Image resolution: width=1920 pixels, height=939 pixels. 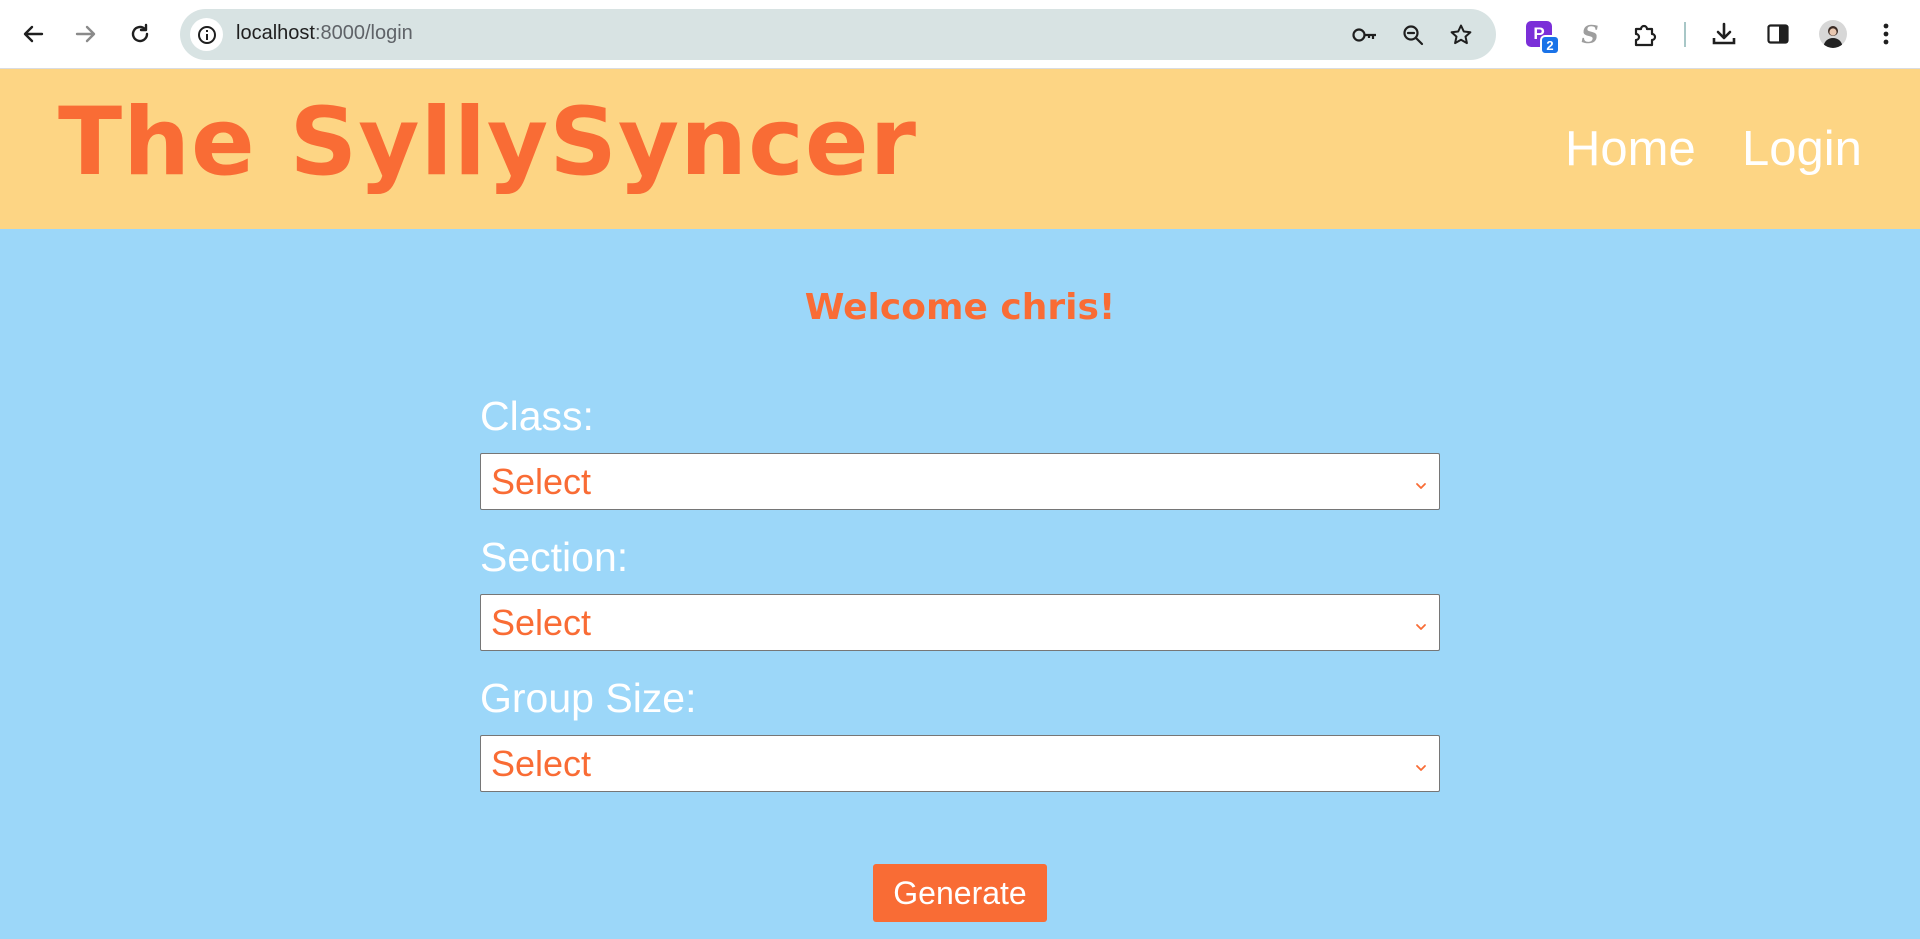 What do you see at coordinates (960, 763) in the screenshot?
I see `group-size-select: Select` at bounding box center [960, 763].